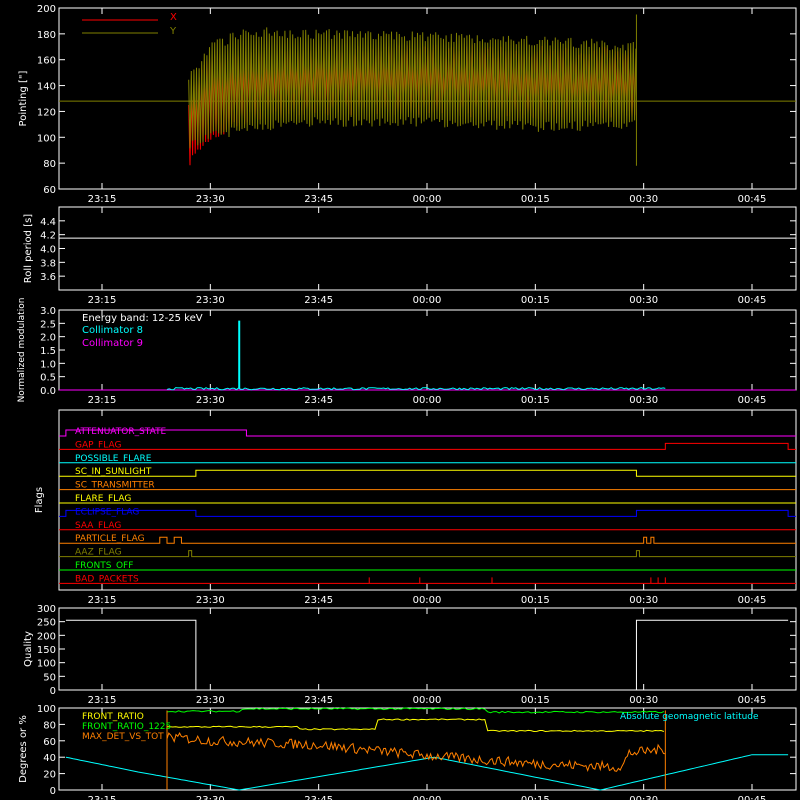 This screenshot has width=800, height=800. What do you see at coordinates (412, 88) in the screenshot?
I see `series-y-pointing` at bounding box center [412, 88].